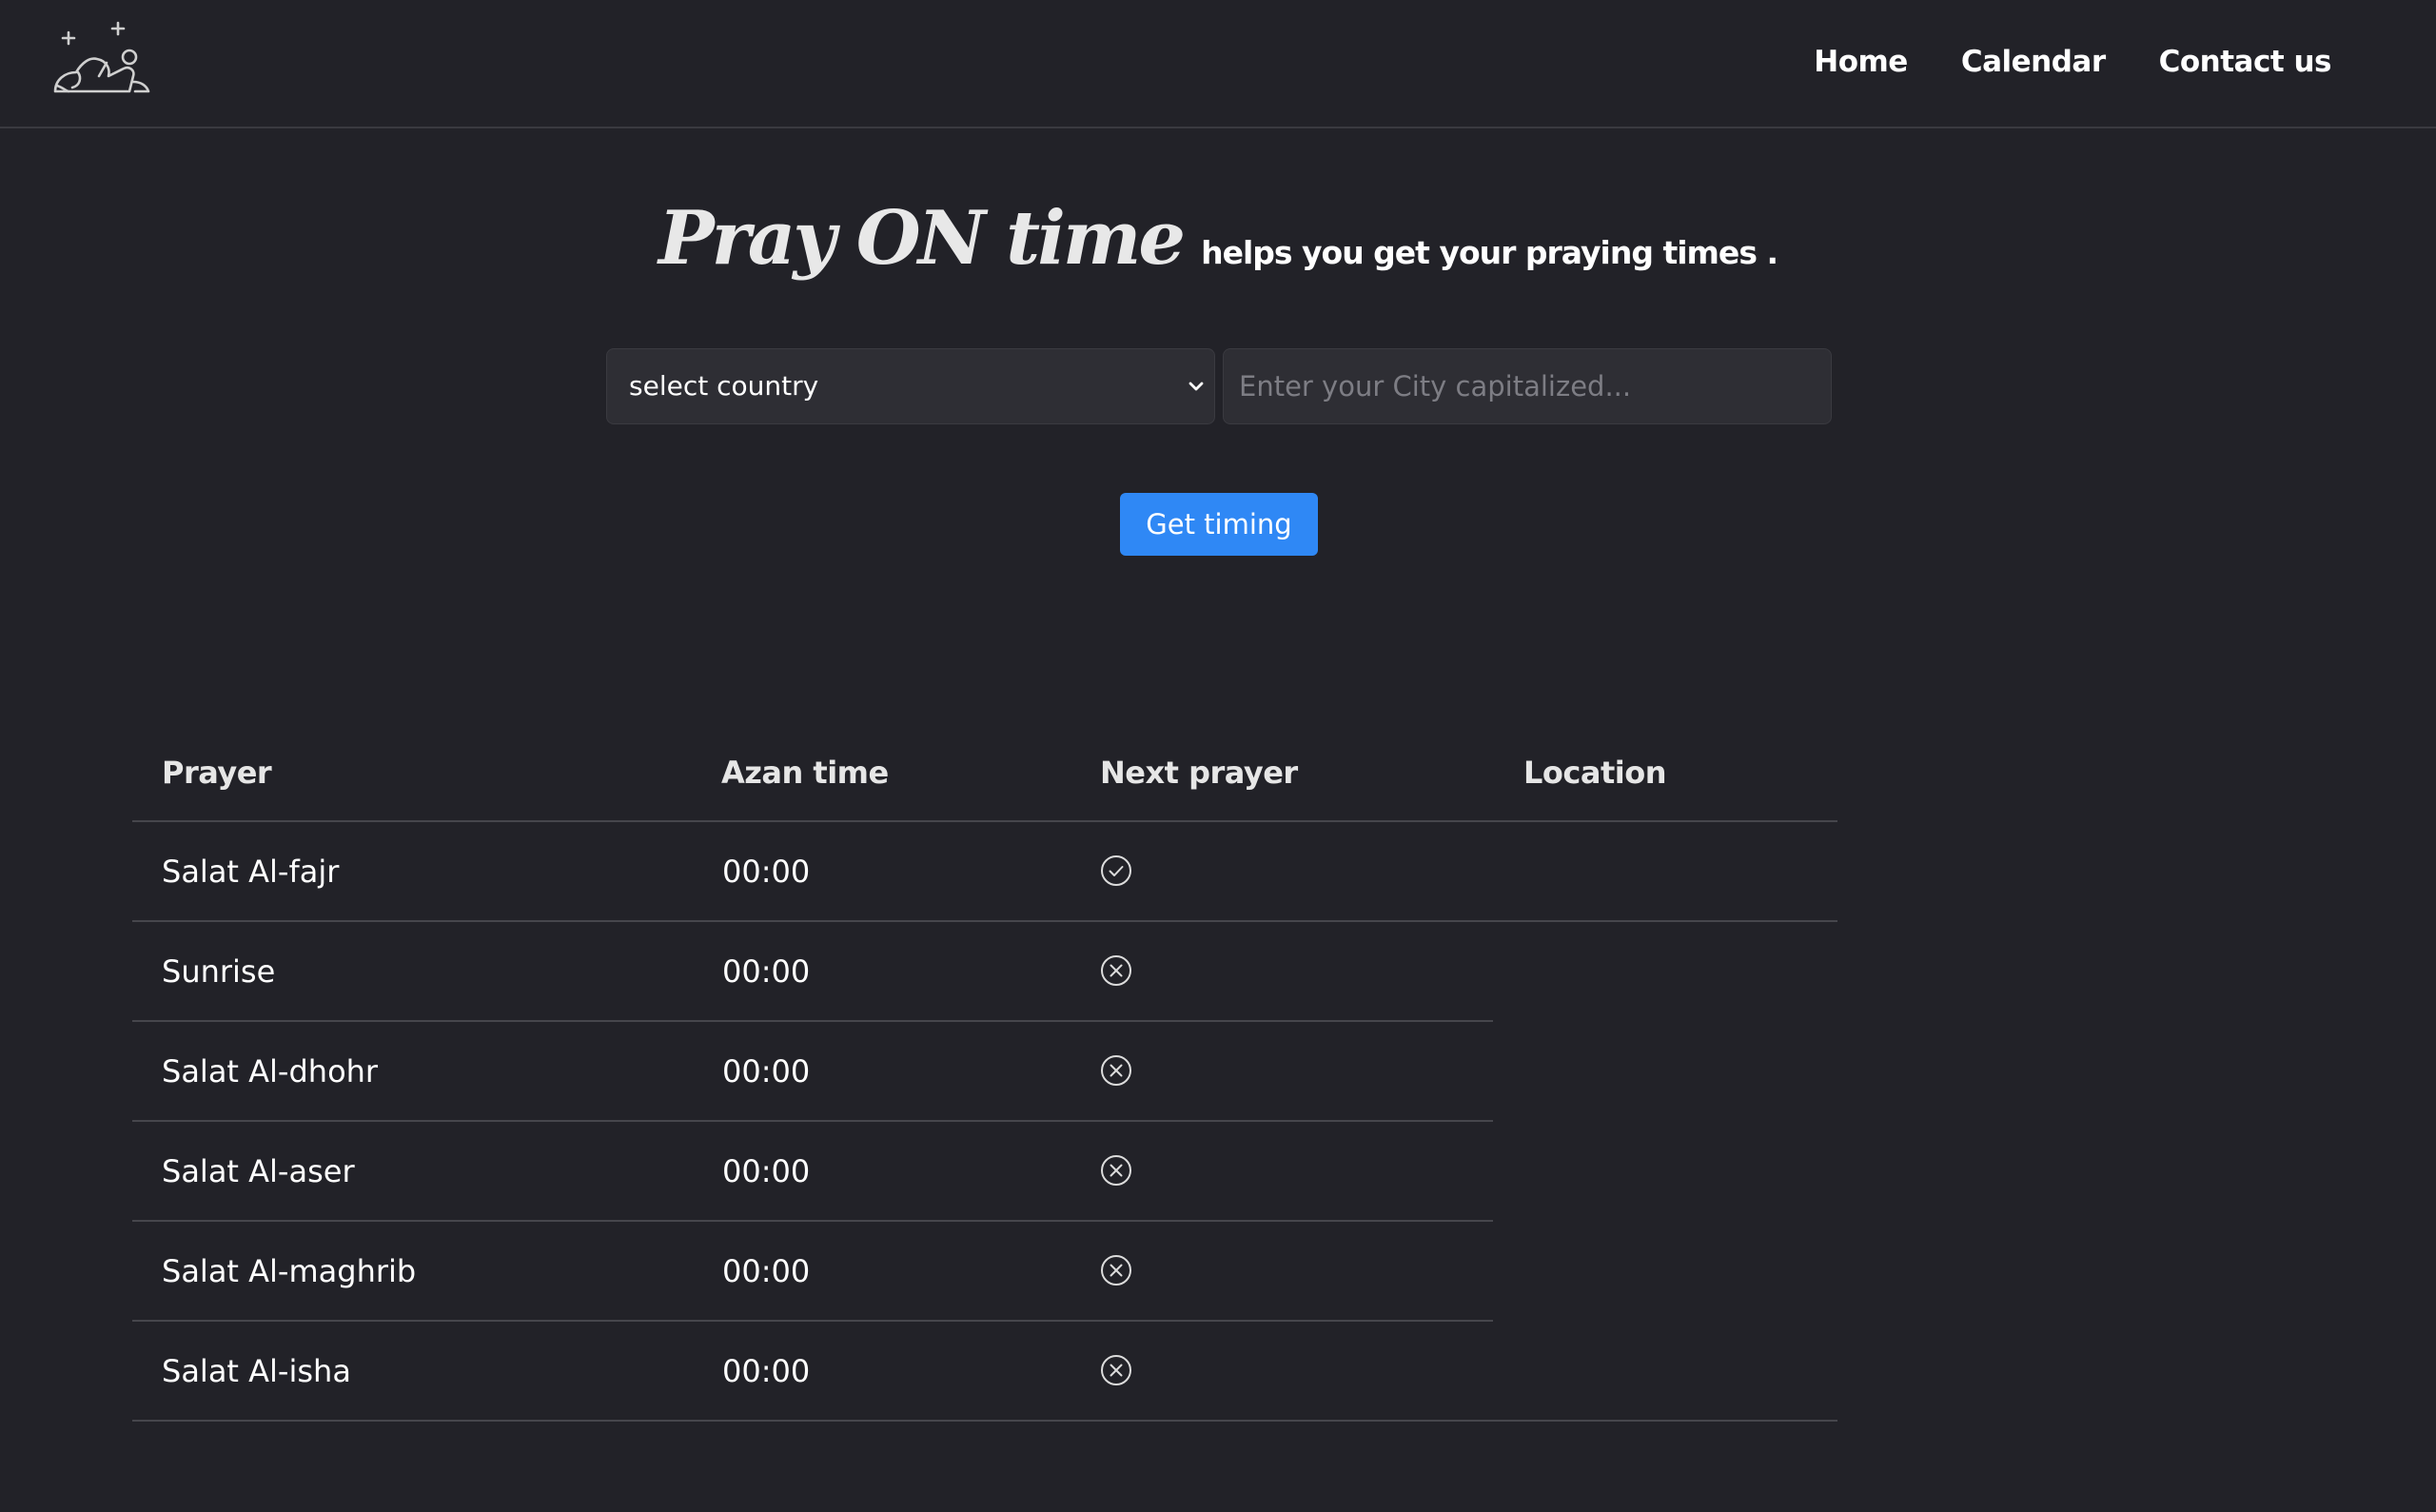 The width and height of the screenshot is (2436, 1512). What do you see at coordinates (1116, 870) in the screenshot?
I see `check-circle-icon` at bounding box center [1116, 870].